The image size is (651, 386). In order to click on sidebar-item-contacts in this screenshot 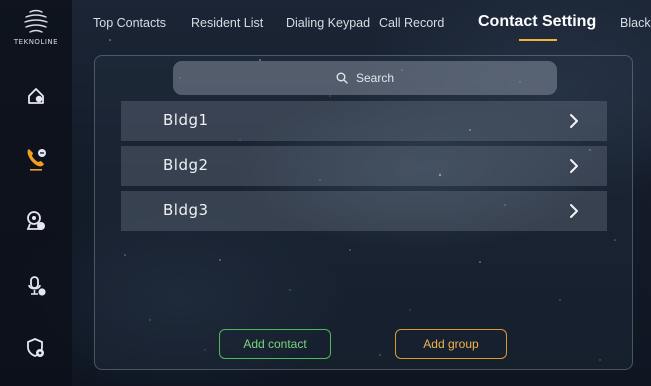, I will do `click(36, 158)`.